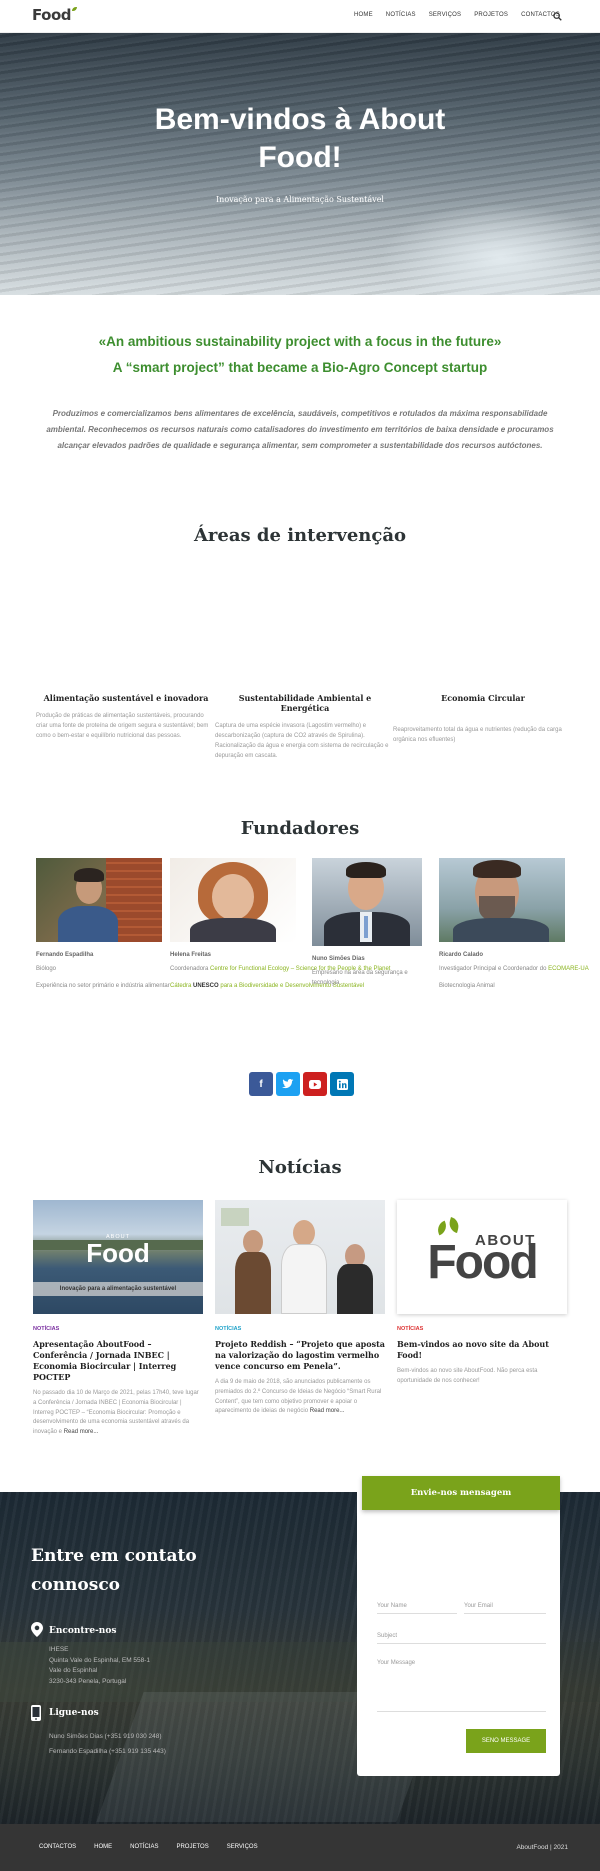  Describe the element at coordinates (37, 1629) in the screenshot. I see `location-pin-icon` at that location.